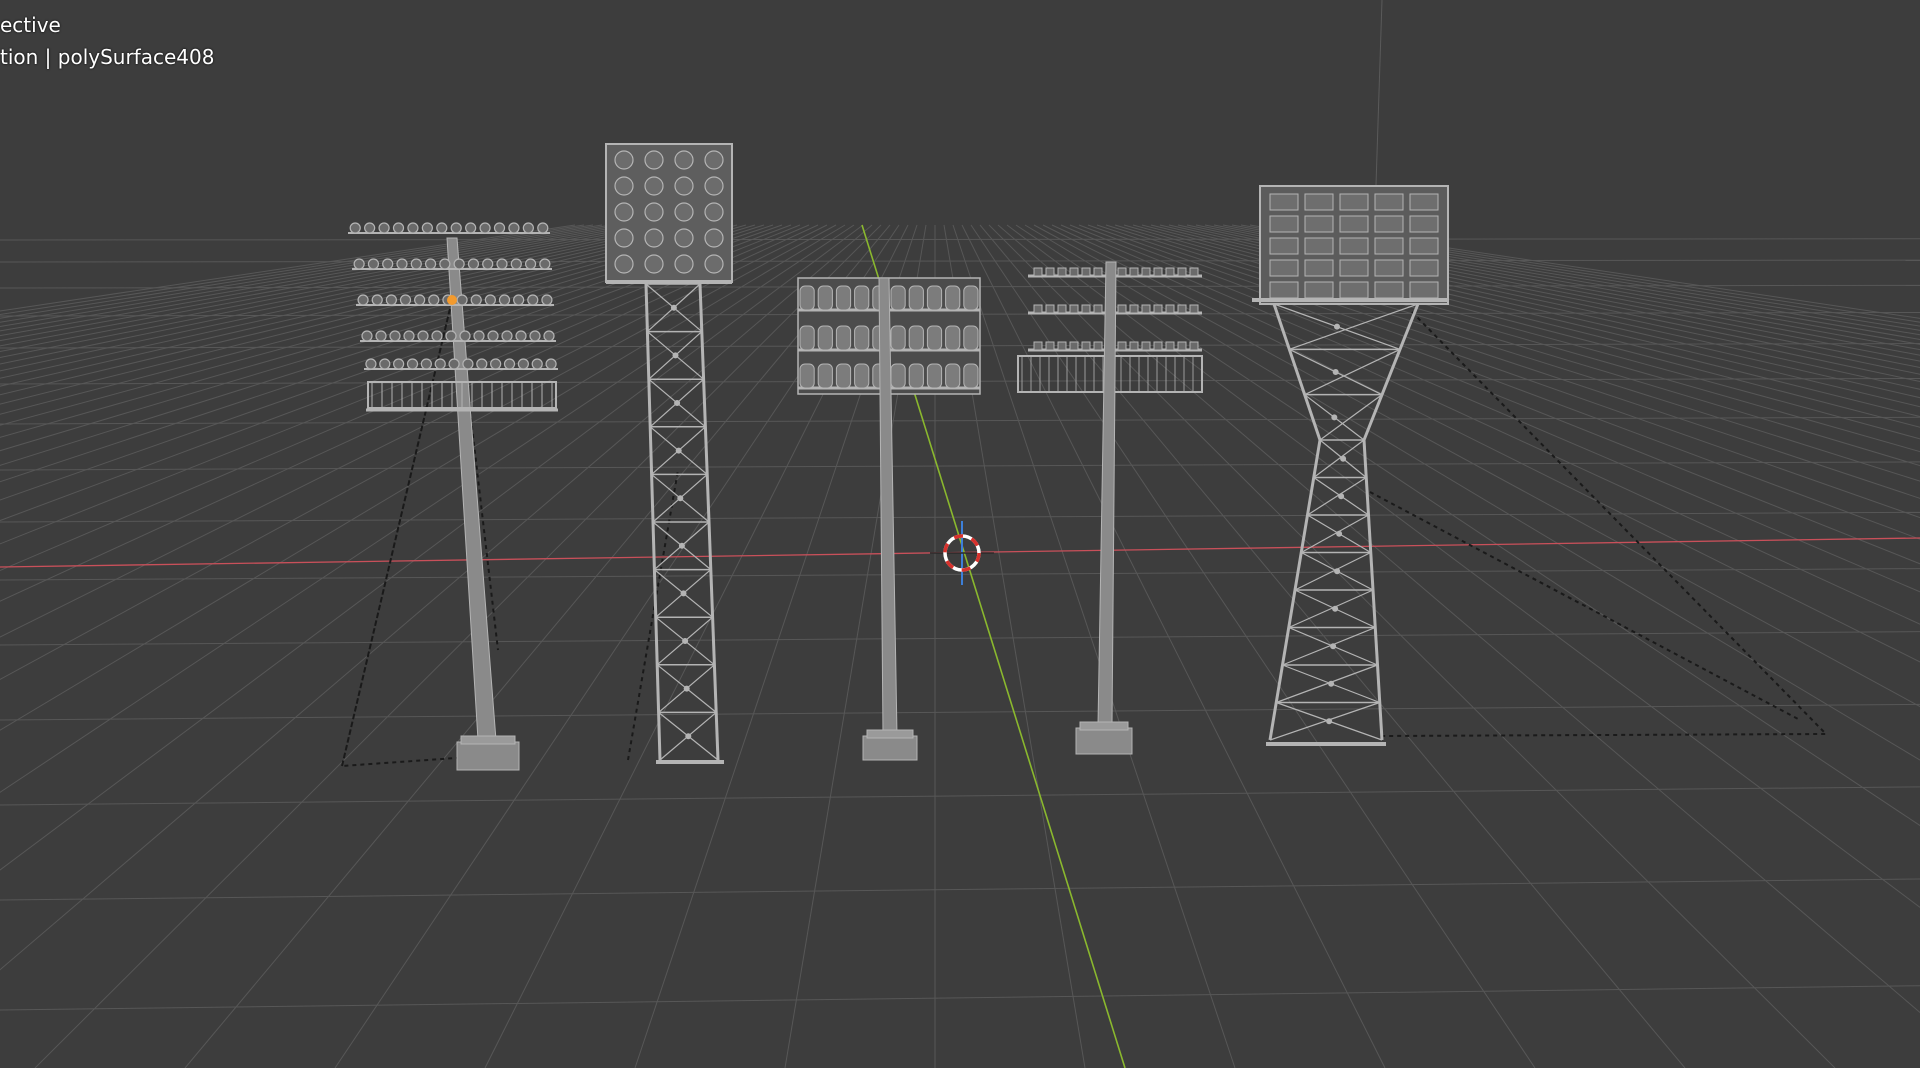  Describe the element at coordinates (1379, 93) in the screenshot. I see `z-axis-line` at that location.